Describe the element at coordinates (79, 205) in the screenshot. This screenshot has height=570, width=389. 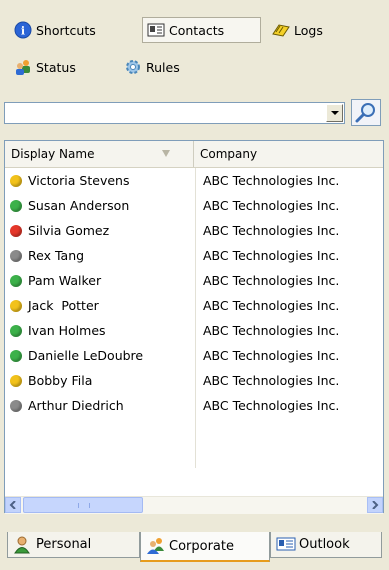
I see `contact-name: Susan Anderson` at that location.